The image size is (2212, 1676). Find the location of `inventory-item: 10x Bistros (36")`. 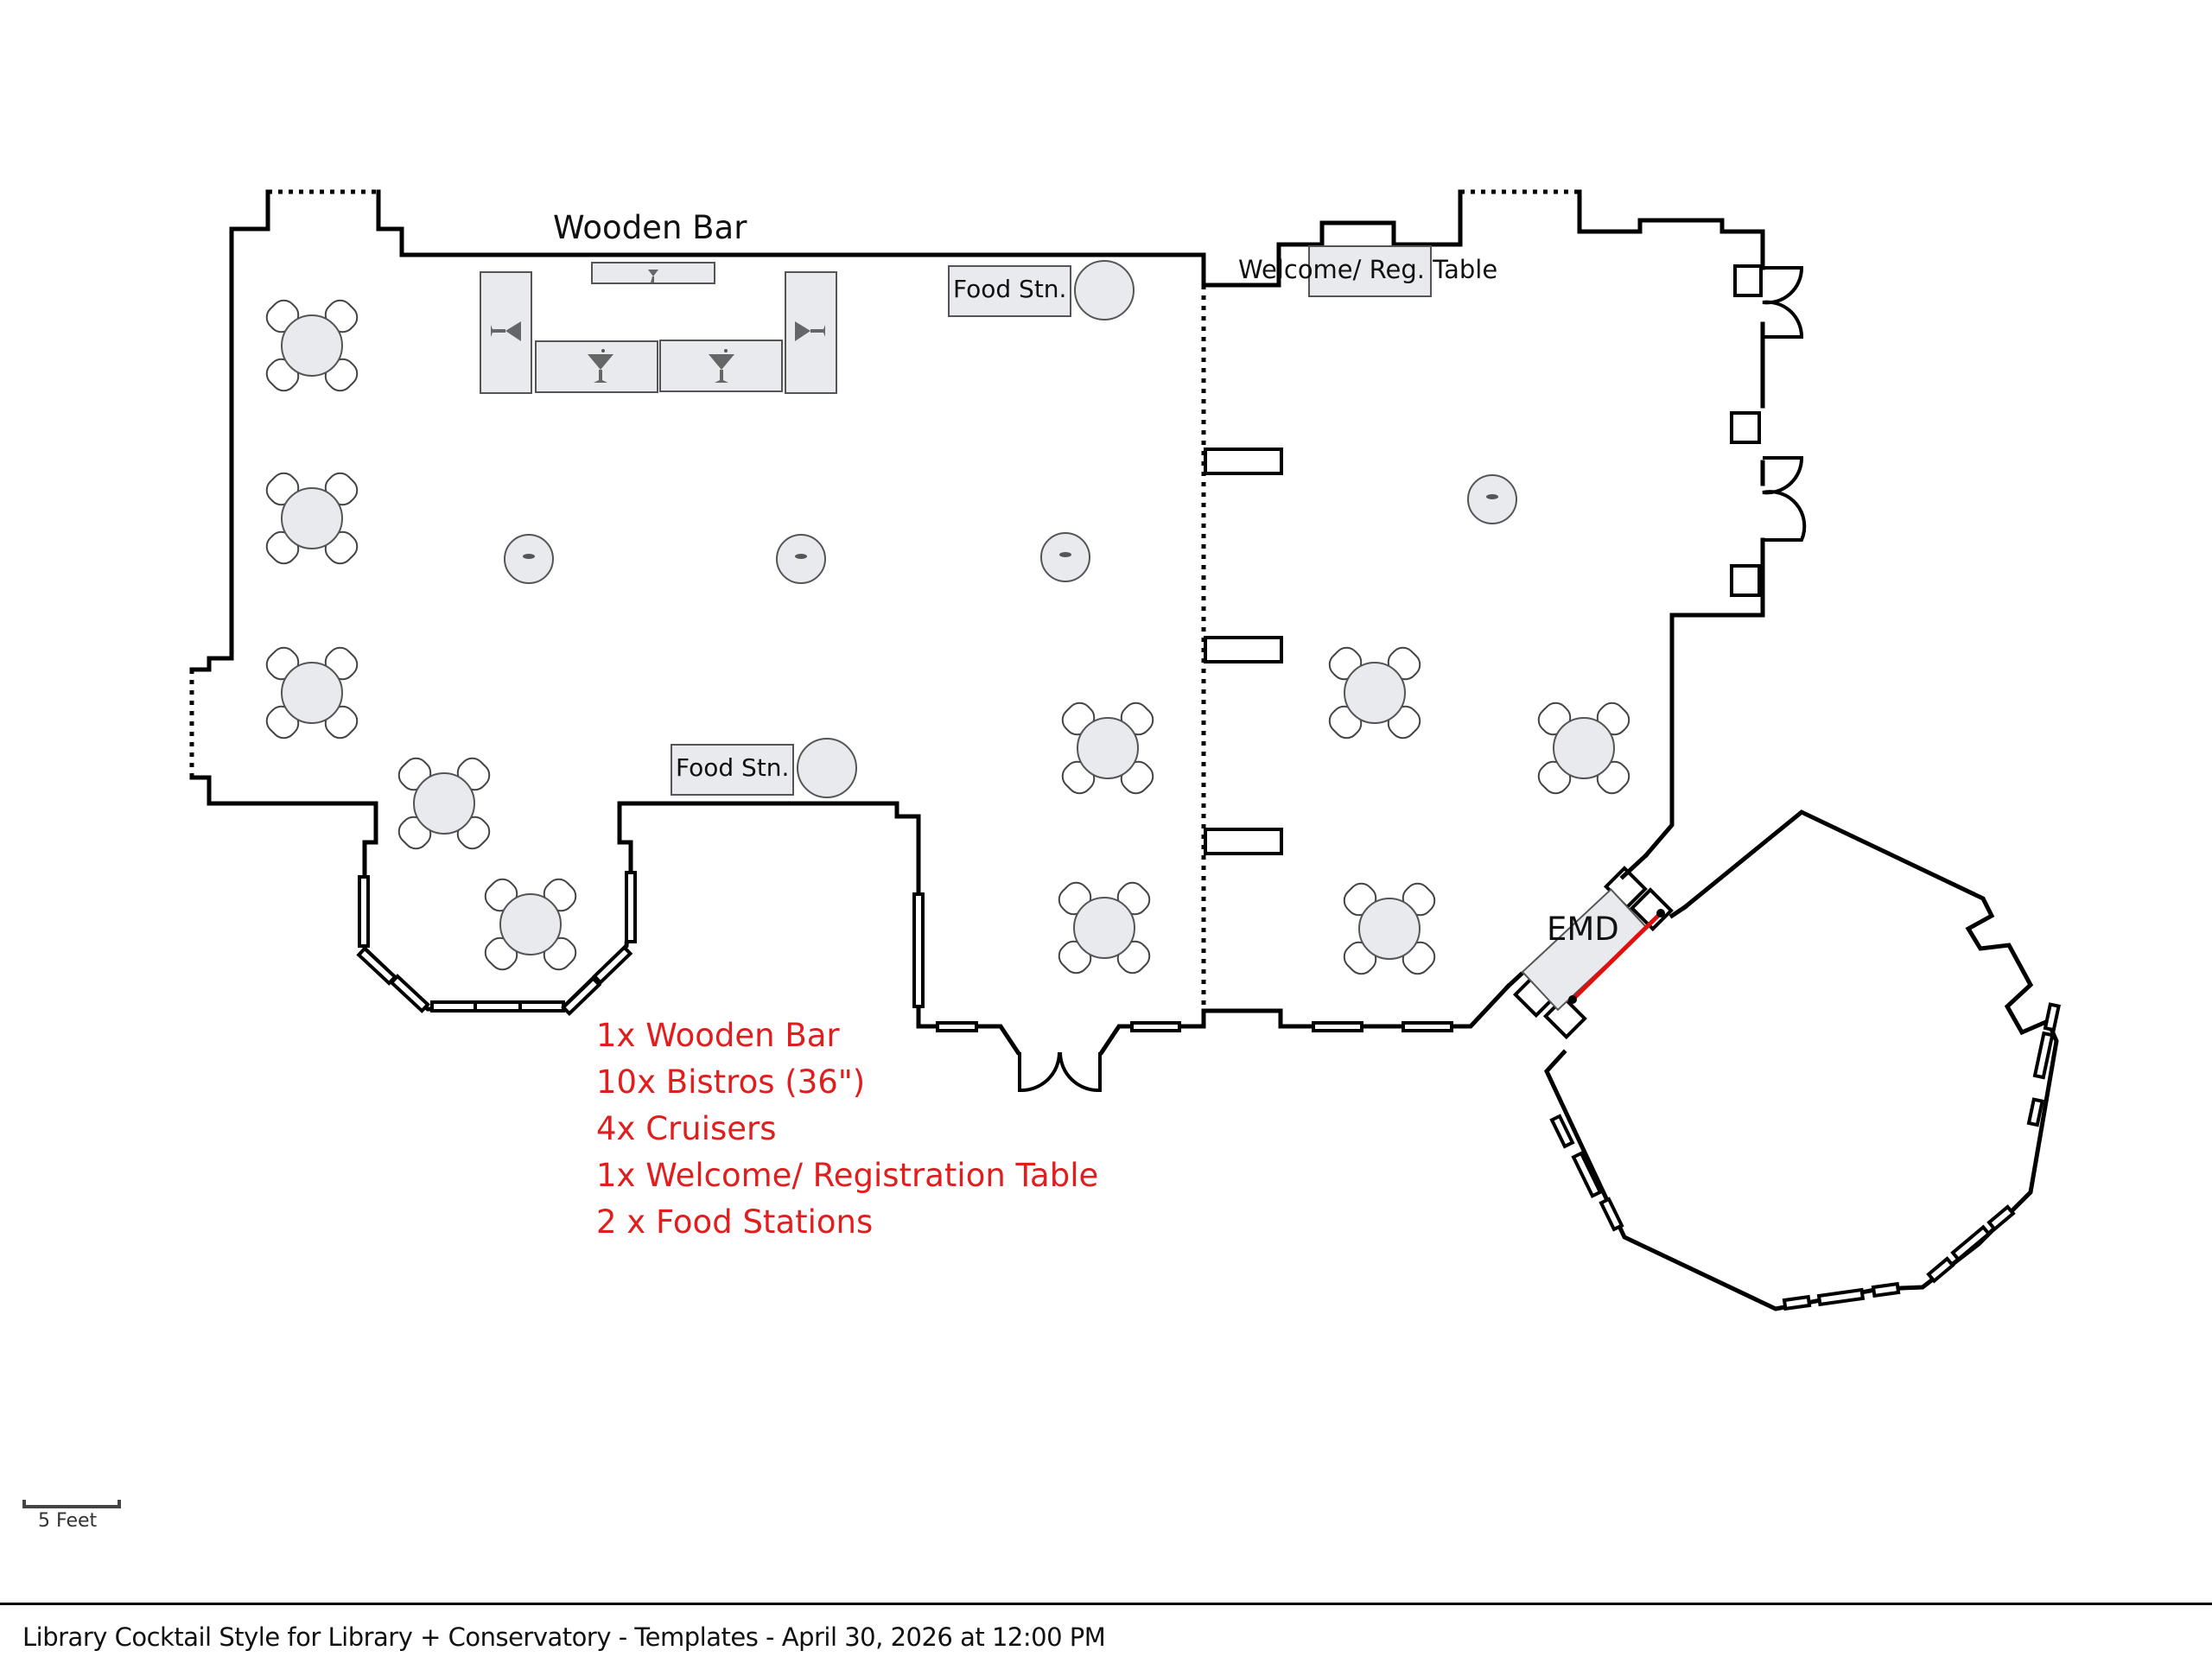

inventory-item: 10x Bistros (36") is located at coordinates (731, 1082).